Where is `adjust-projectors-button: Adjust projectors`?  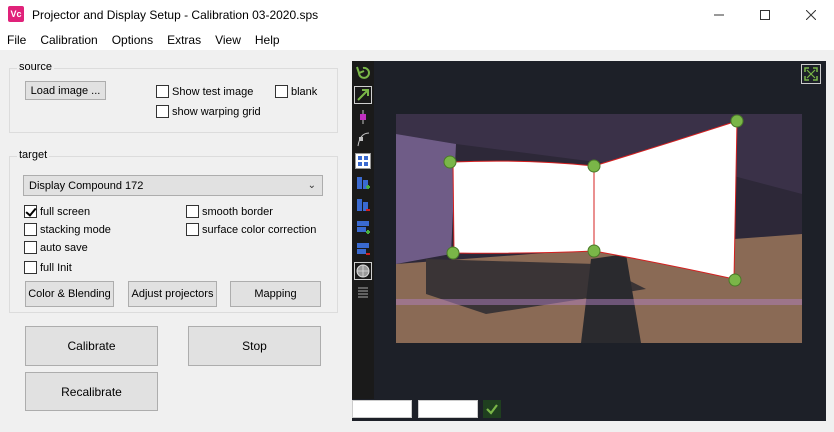
adjust-projectors-button: Adjust projectors is located at coordinates (172, 294).